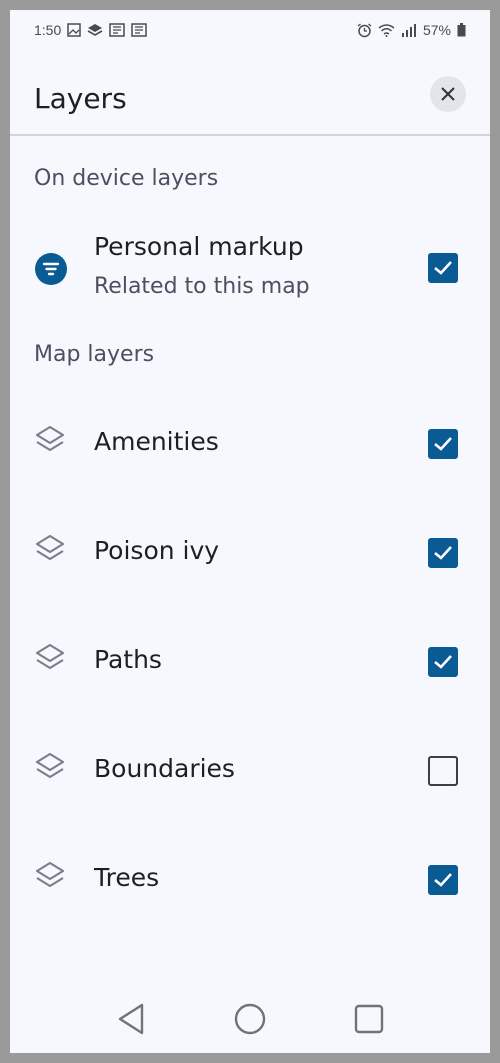 The width and height of the screenshot is (500, 1063). What do you see at coordinates (386, 30) in the screenshot?
I see `wifi-icon` at bounding box center [386, 30].